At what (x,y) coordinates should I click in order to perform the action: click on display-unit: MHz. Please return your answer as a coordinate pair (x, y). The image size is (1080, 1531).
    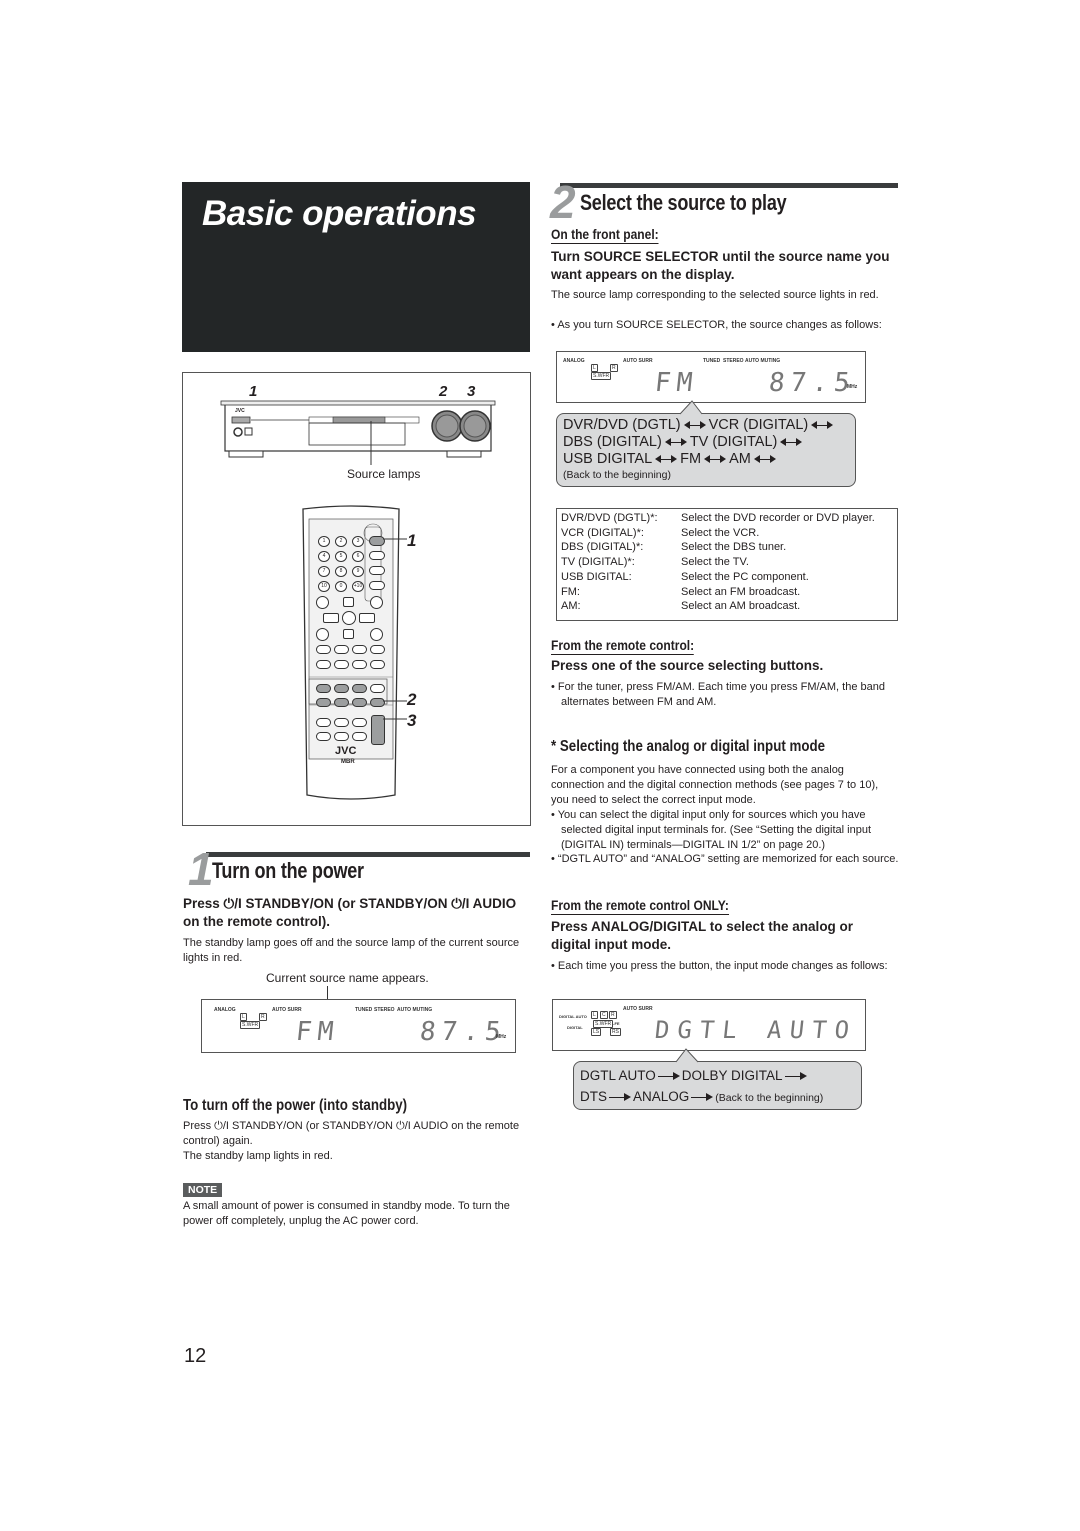
    Looking at the image, I should click on (501, 1037).